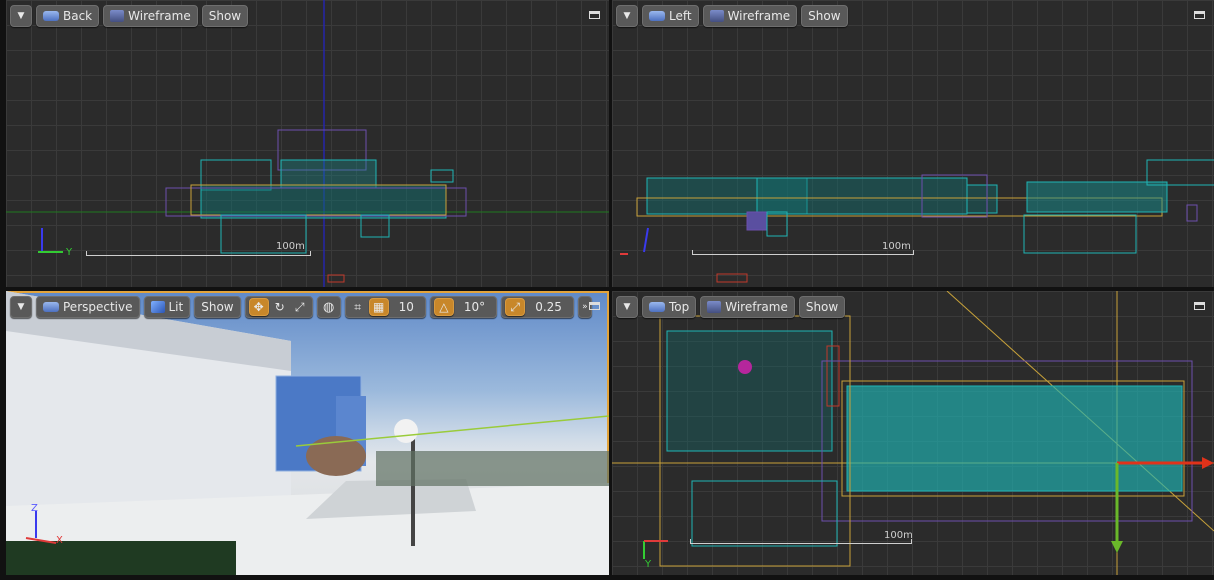  I want to click on axis-x-label: X, so click(59, 540).